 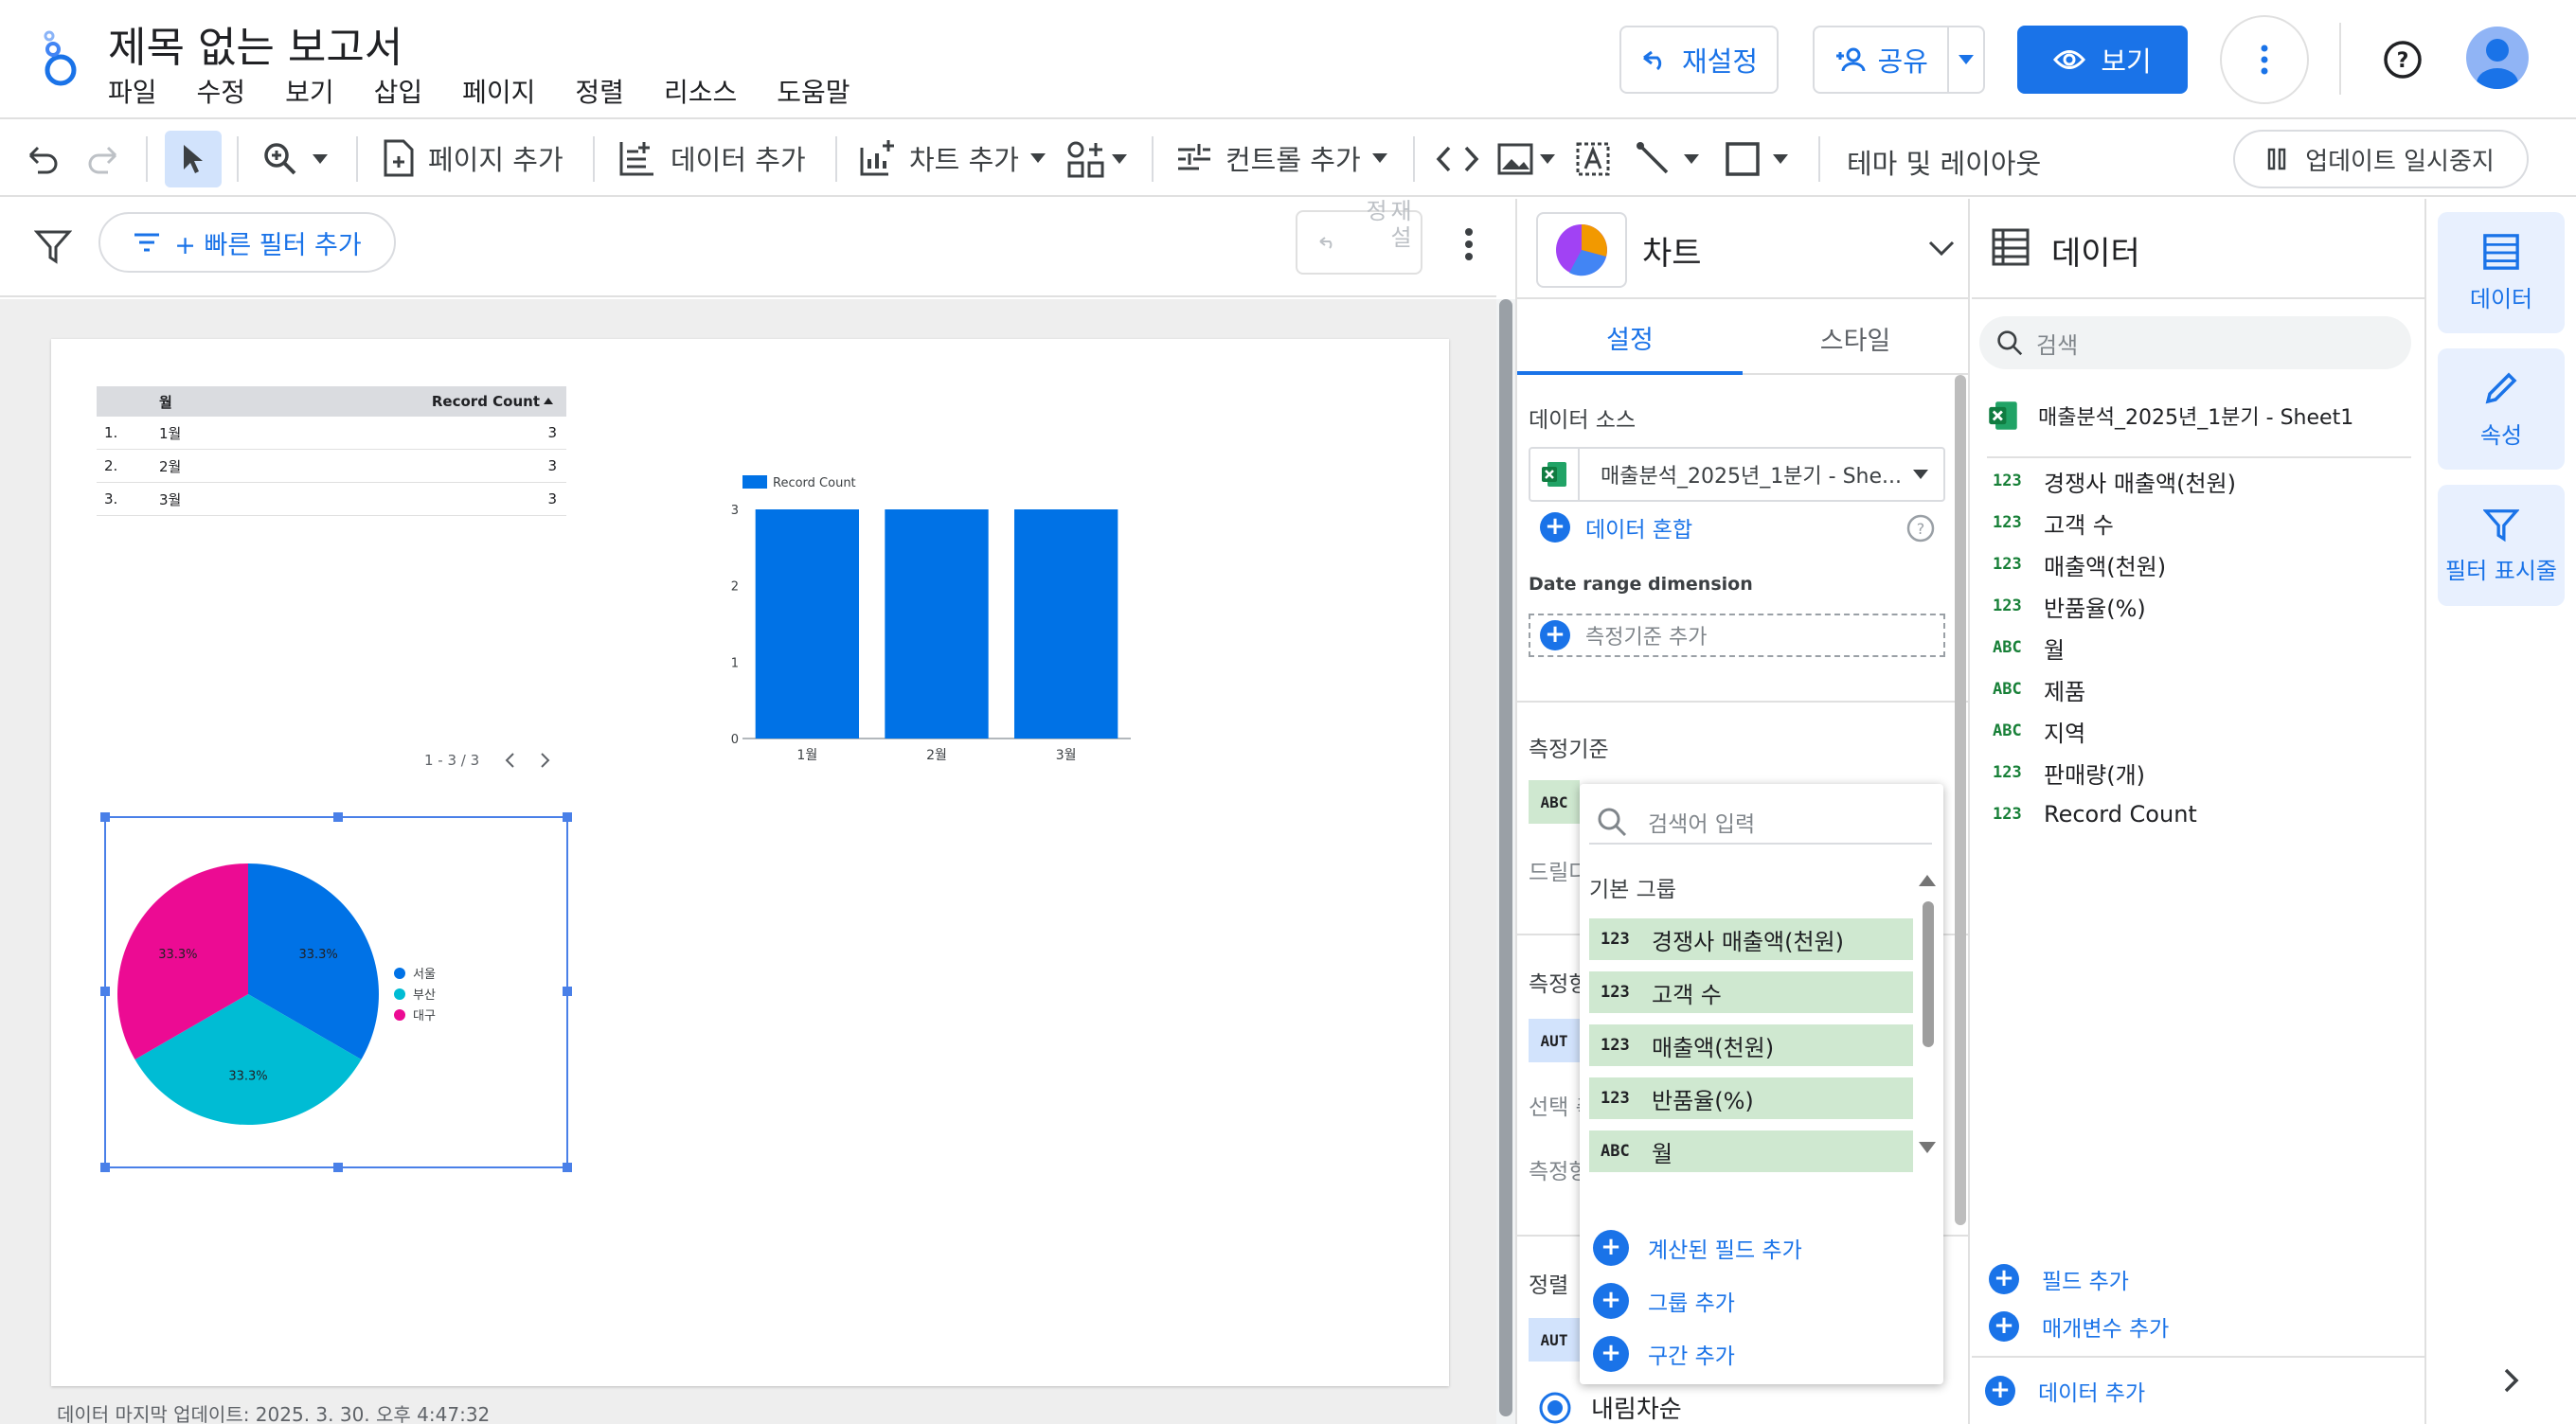 What do you see at coordinates (398, 91) in the screenshot?
I see `menu-insert: 삽입` at bounding box center [398, 91].